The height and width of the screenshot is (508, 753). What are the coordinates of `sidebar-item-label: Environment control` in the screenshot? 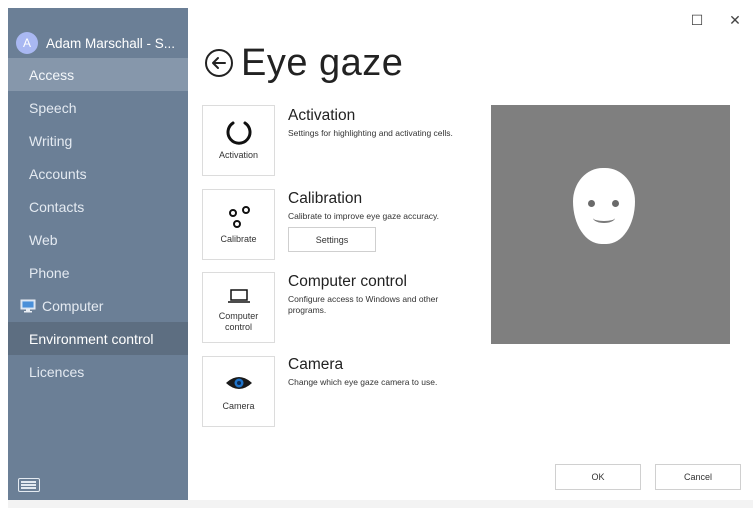 It's located at (91, 338).